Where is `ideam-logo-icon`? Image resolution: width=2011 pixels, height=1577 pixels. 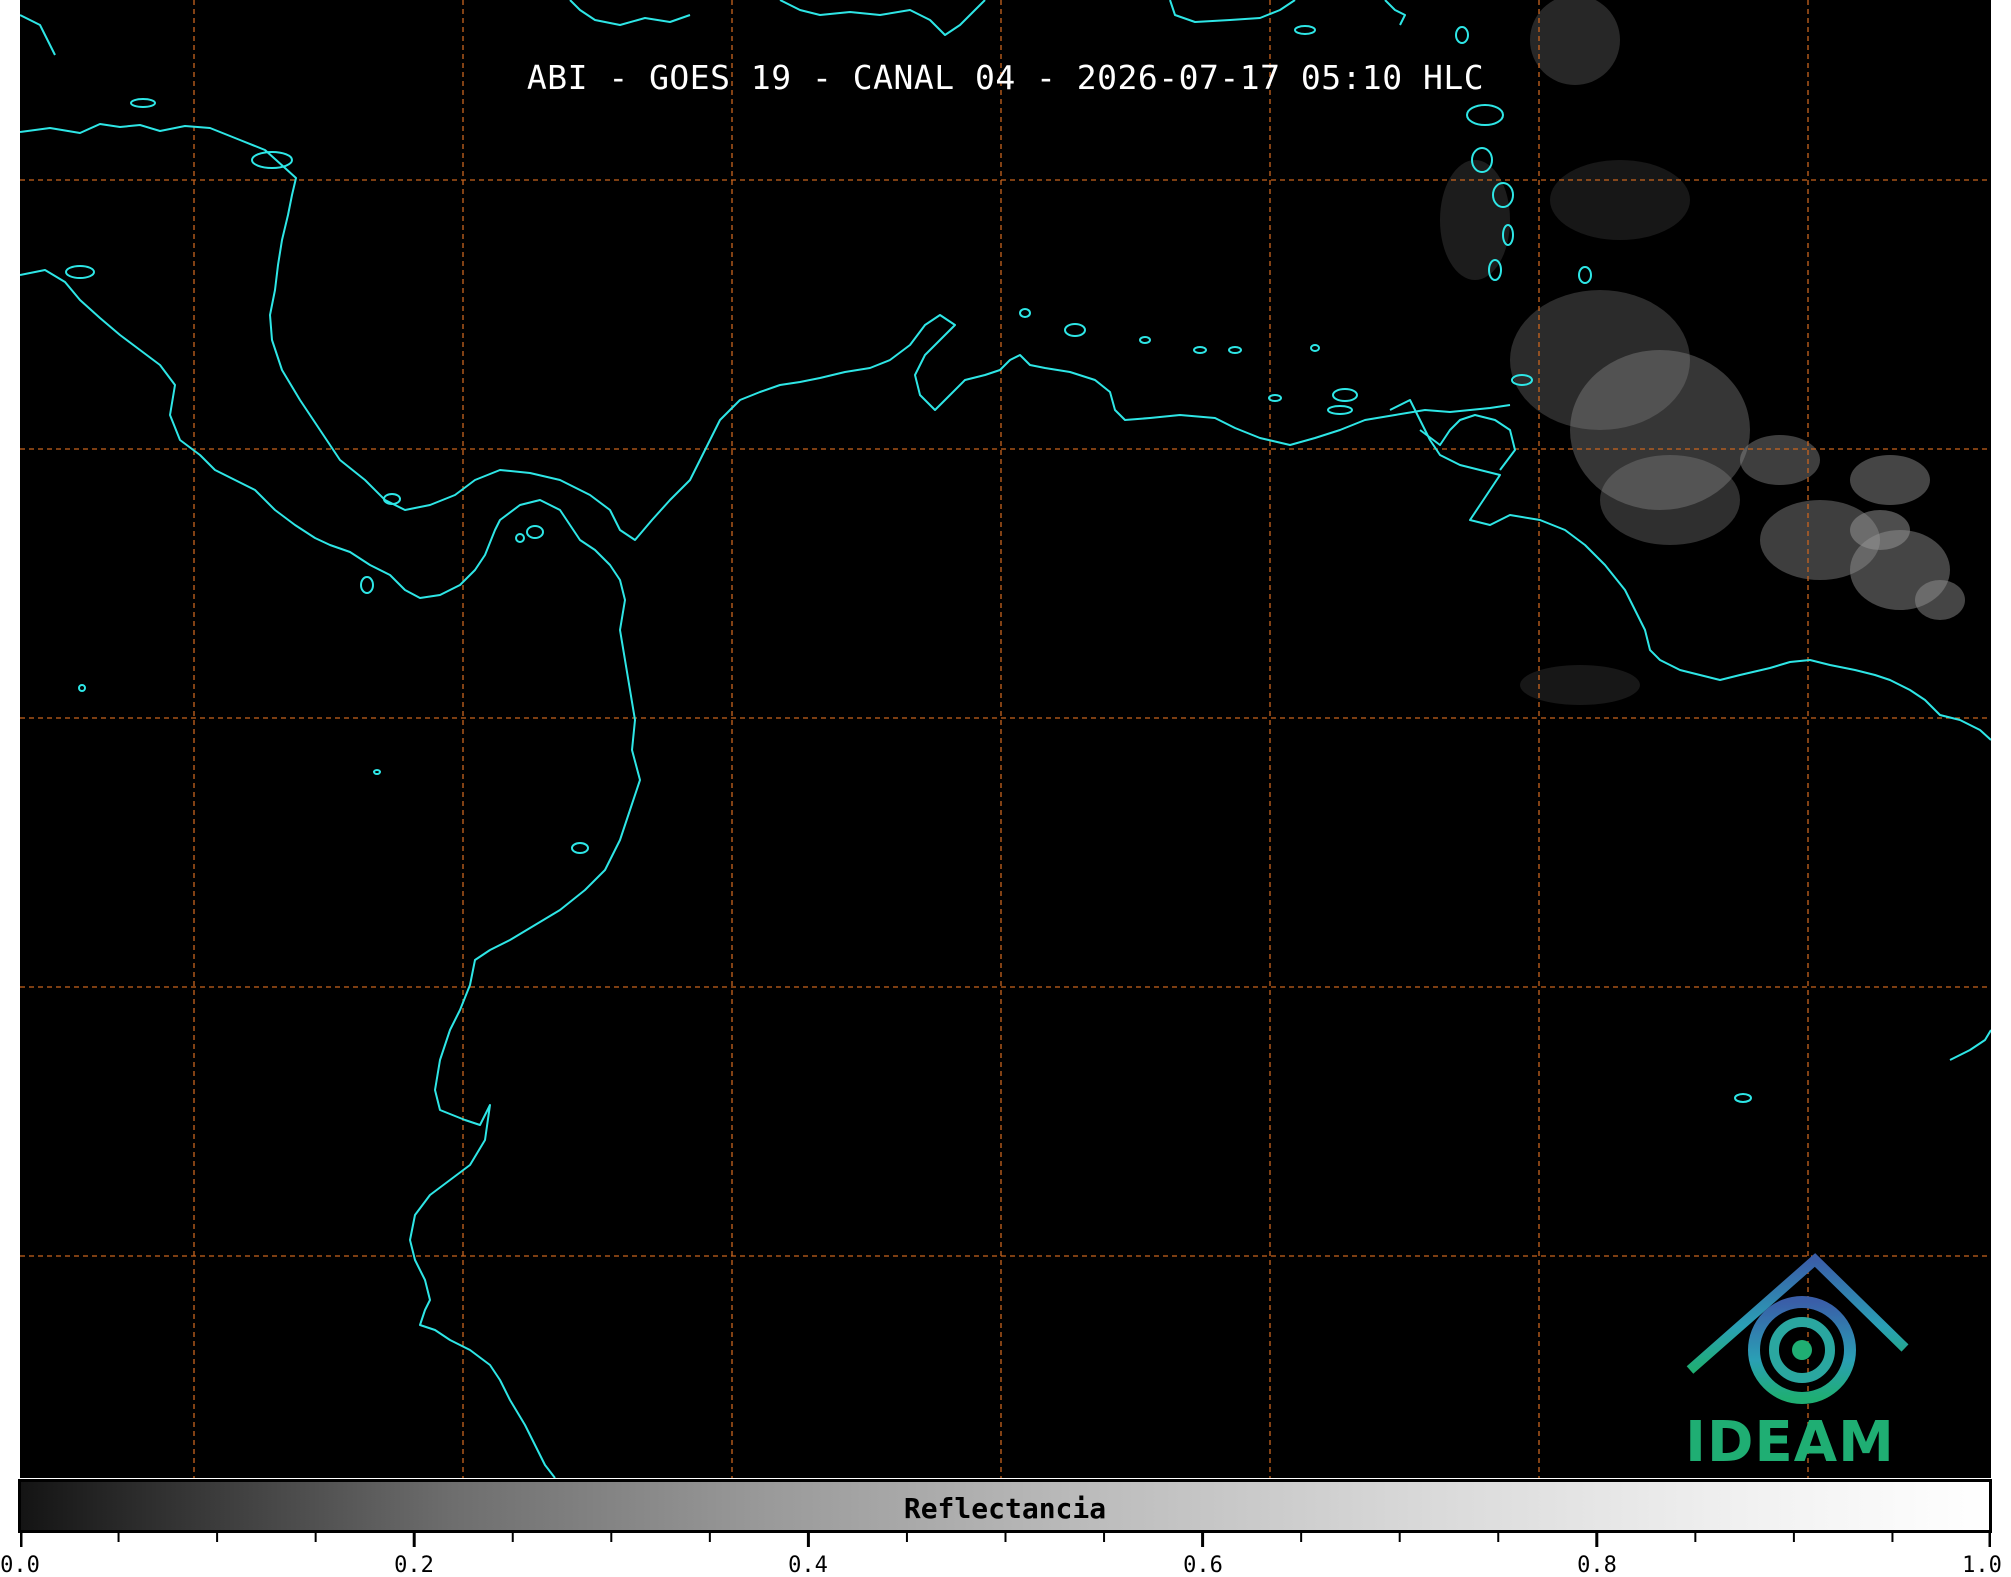 ideam-logo-icon is located at coordinates (1797, 1328).